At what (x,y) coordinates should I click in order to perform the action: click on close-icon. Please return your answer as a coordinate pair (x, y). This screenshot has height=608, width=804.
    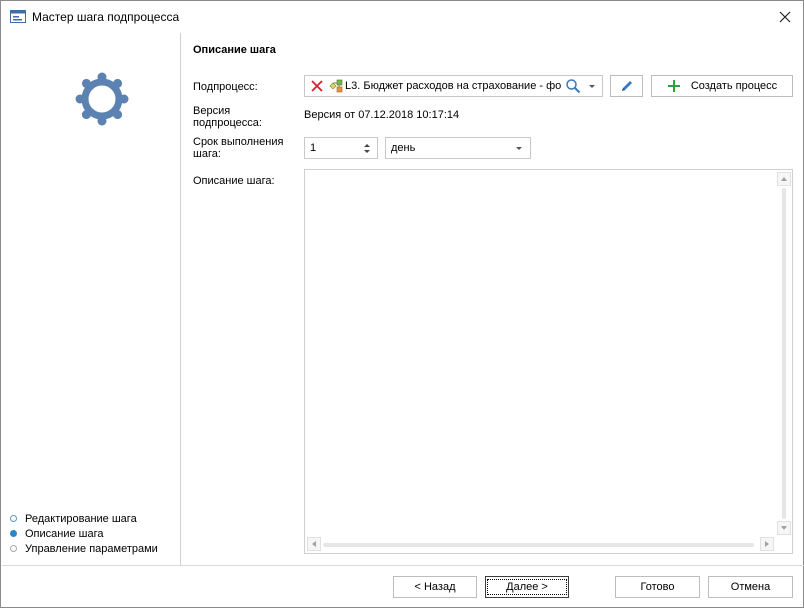
    Looking at the image, I should click on (785, 17).